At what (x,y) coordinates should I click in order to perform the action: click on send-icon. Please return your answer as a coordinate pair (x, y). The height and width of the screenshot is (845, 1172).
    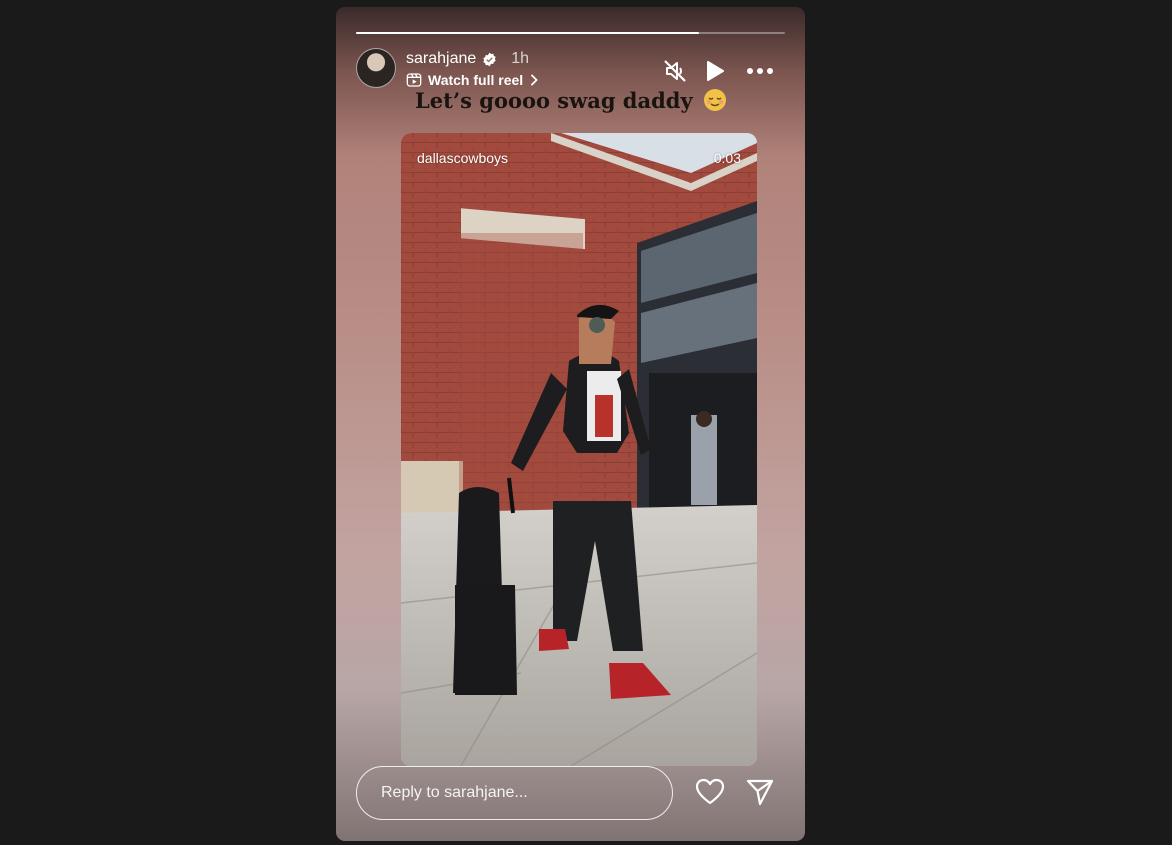
    Looking at the image, I should click on (760, 792).